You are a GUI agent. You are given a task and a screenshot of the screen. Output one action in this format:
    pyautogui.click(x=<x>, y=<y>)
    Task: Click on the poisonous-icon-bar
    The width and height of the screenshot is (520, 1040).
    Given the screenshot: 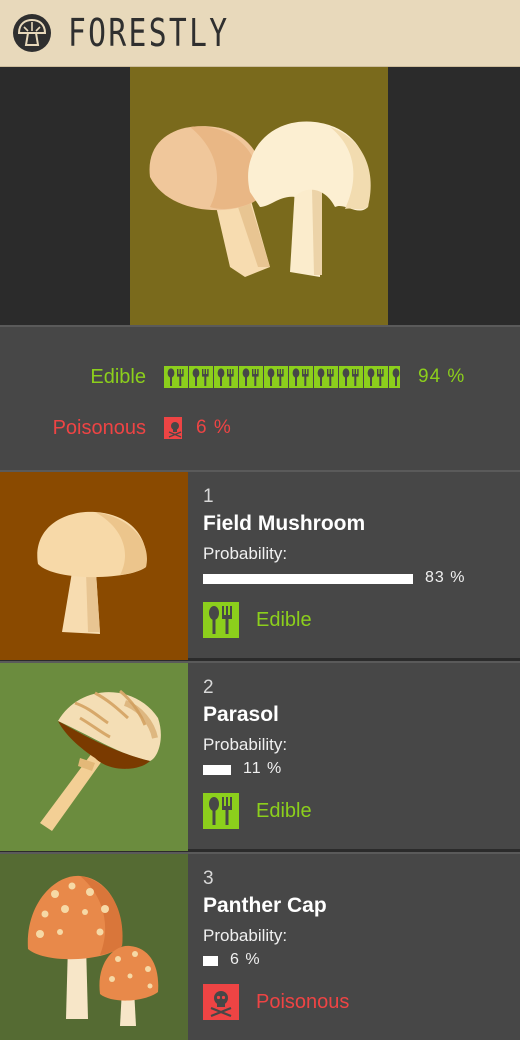 What is the action you would take?
    pyautogui.click(x=173, y=428)
    